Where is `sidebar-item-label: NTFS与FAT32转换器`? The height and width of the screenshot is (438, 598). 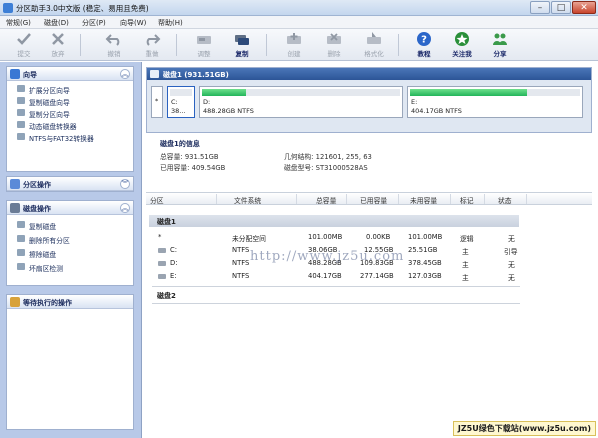 sidebar-item-label: NTFS与FAT32转换器 is located at coordinates (61, 139).